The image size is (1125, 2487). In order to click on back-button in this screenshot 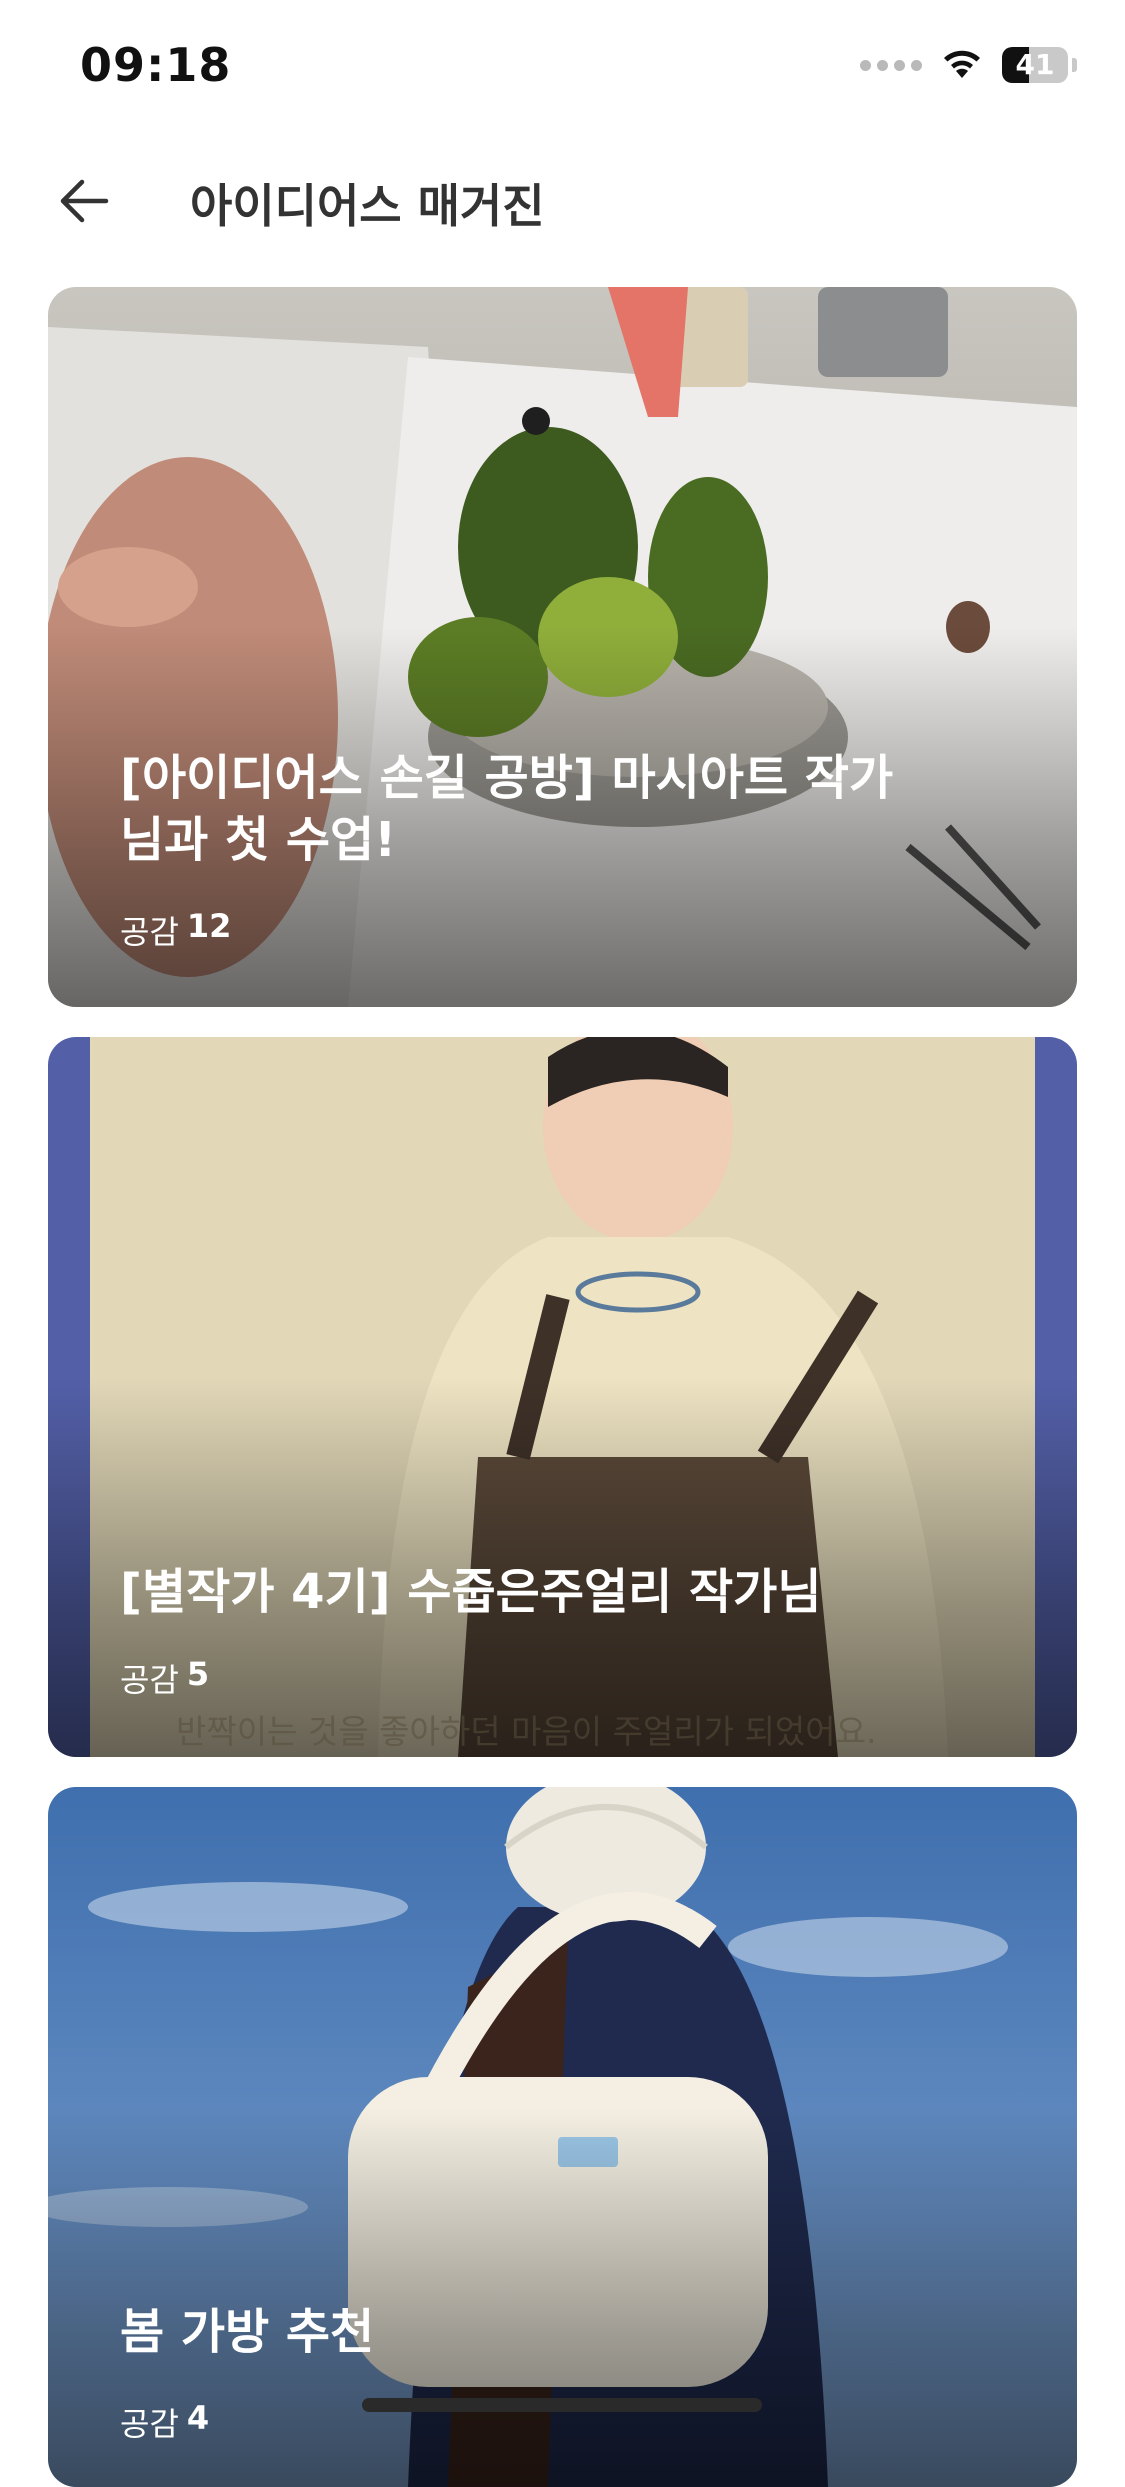, I will do `click(84, 201)`.